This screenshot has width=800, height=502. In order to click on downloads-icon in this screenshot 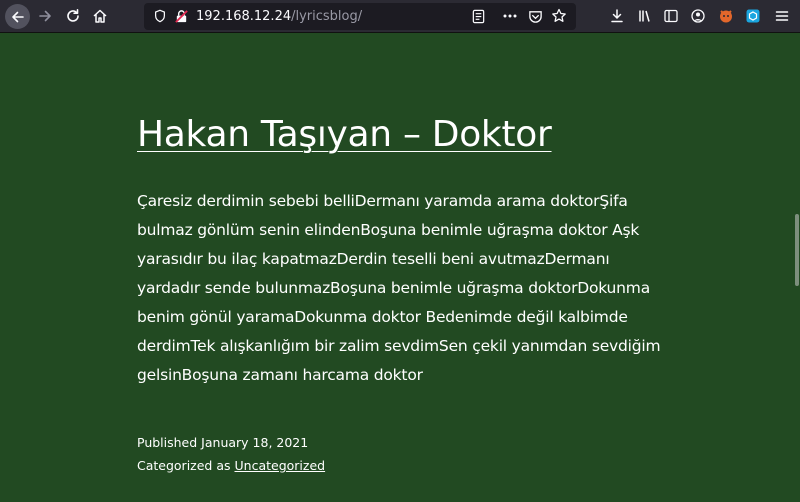, I will do `click(617, 16)`.